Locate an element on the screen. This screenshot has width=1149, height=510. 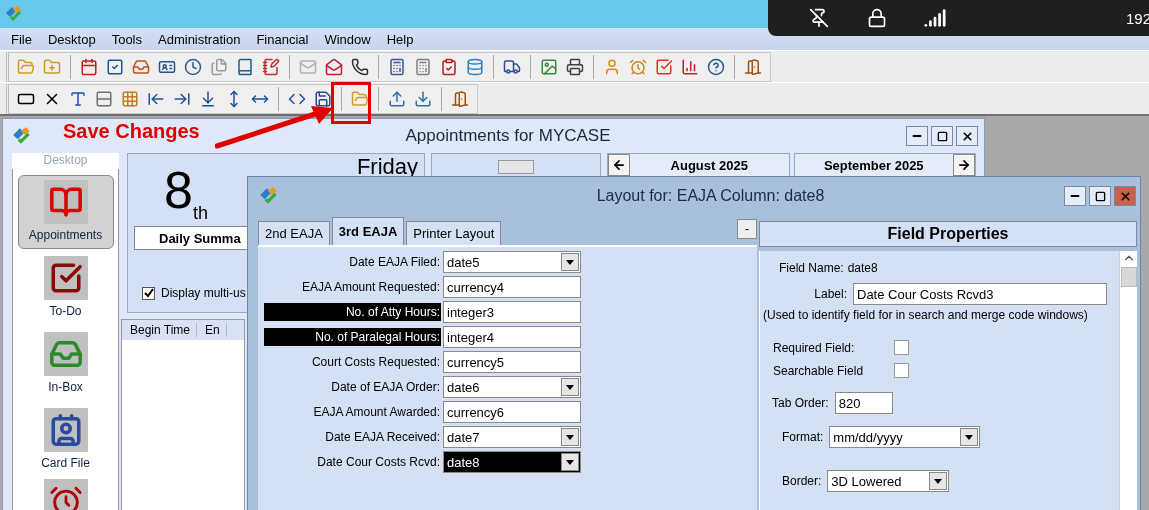
export-icon is located at coordinates (397, 98).